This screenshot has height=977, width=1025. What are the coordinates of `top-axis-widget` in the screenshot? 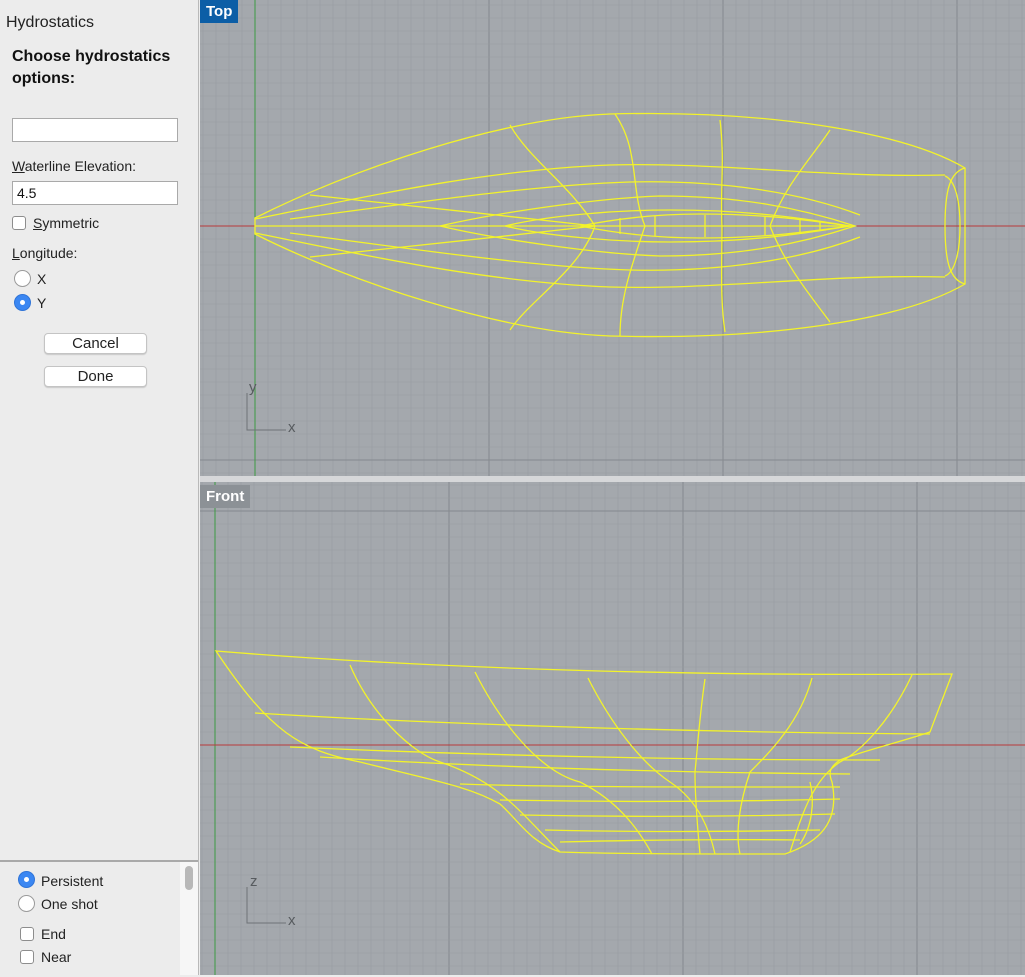 It's located at (266, 412).